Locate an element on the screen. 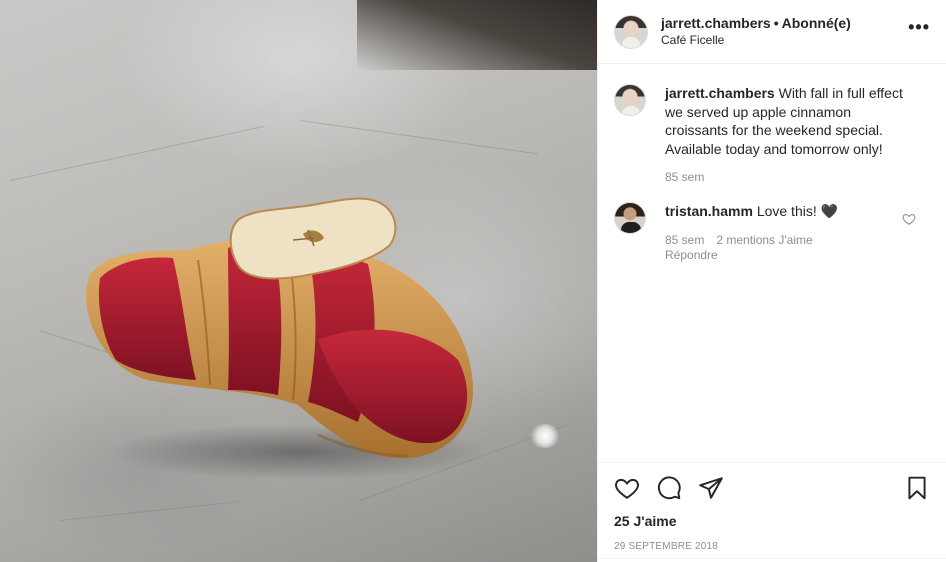 The width and height of the screenshot is (946, 562). heart-icon is located at coordinates (627, 488).